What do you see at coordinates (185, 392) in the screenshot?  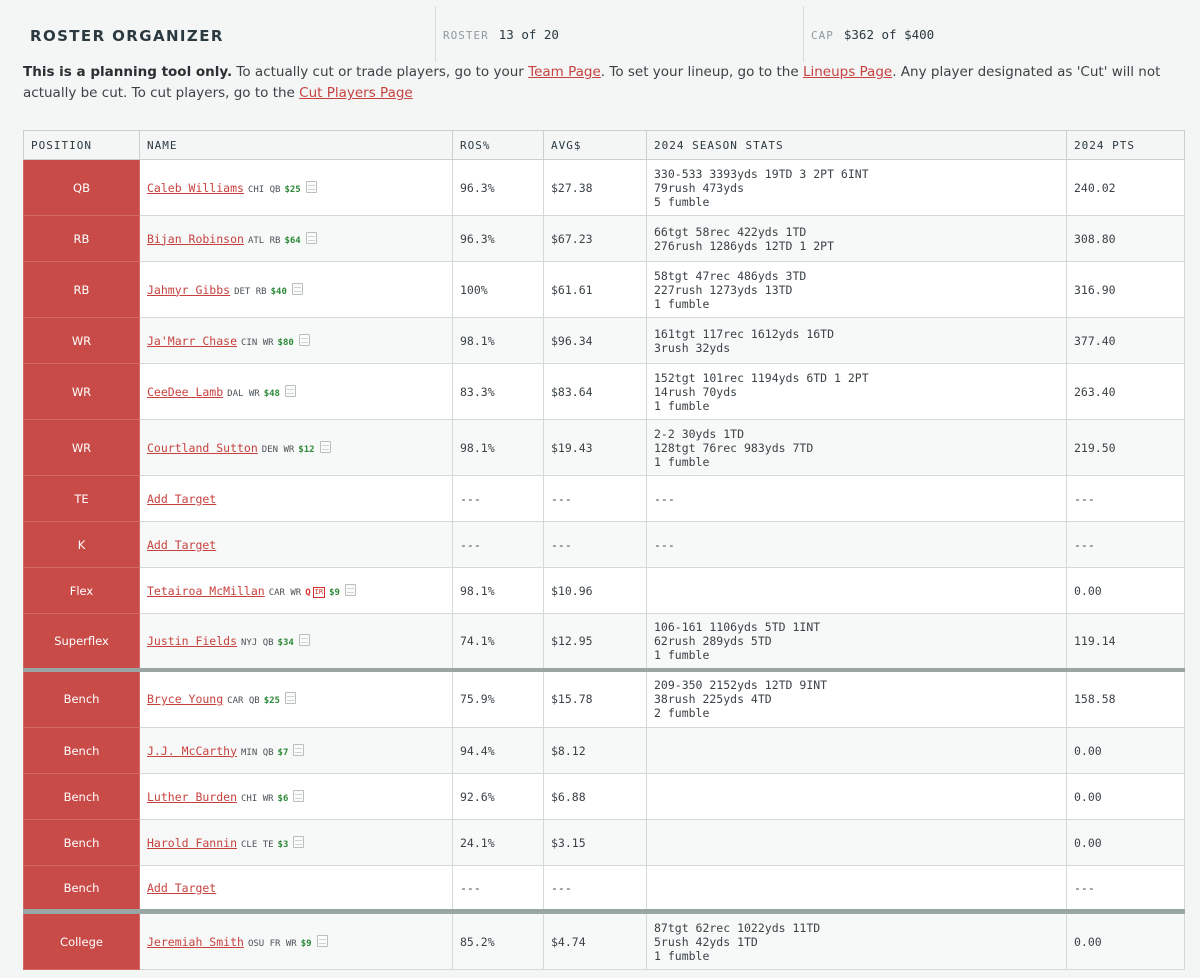 I see `player-name-link: CeeDee Lamb` at bounding box center [185, 392].